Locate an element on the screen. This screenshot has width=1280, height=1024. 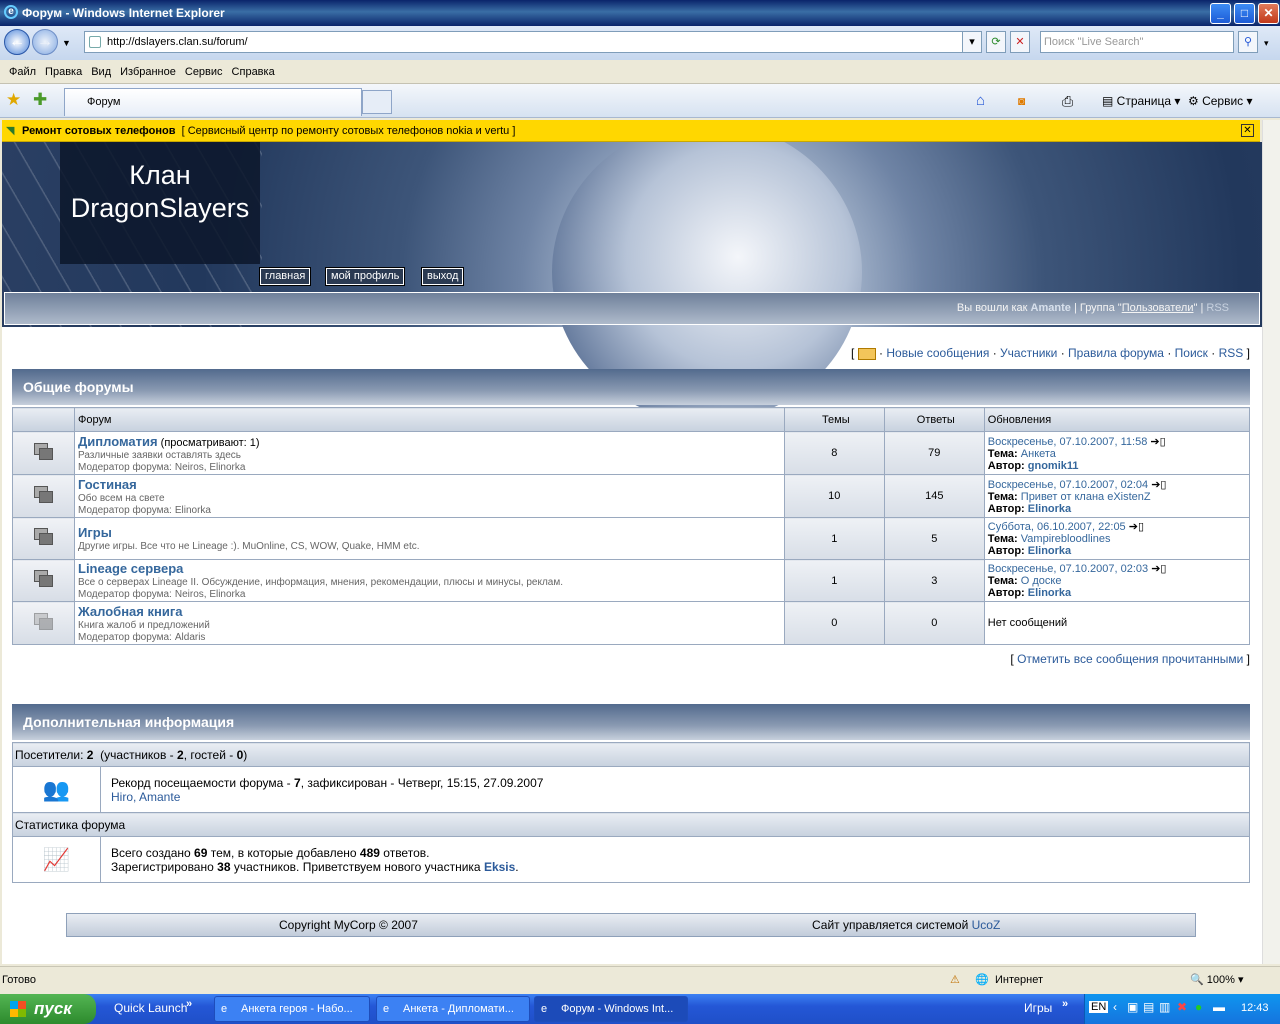
bracket-open: [ is located at coordinates (1012, 659).